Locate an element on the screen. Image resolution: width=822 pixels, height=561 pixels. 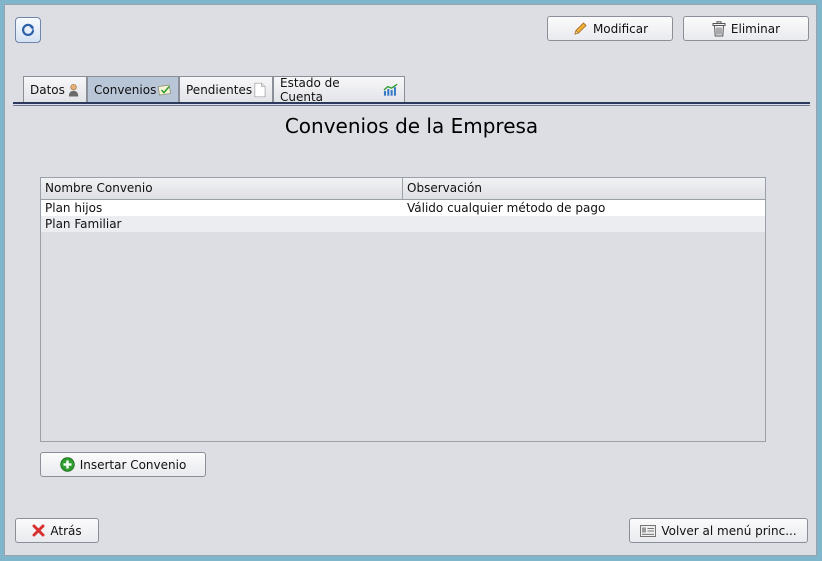
table-header: Nombre Convenio Observación is located at coordinates (403, 189).